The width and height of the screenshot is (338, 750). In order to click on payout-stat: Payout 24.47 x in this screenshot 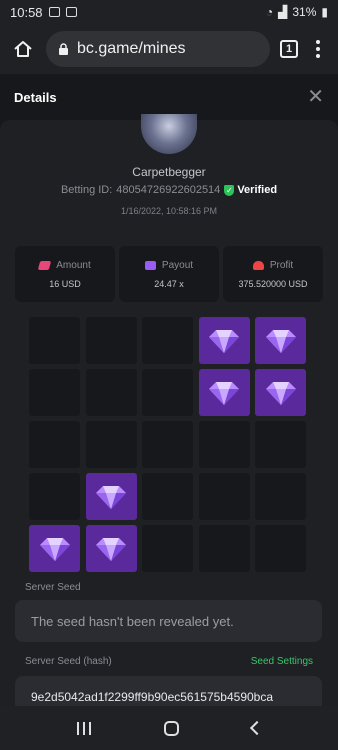, I will do `click(169, 274)`.